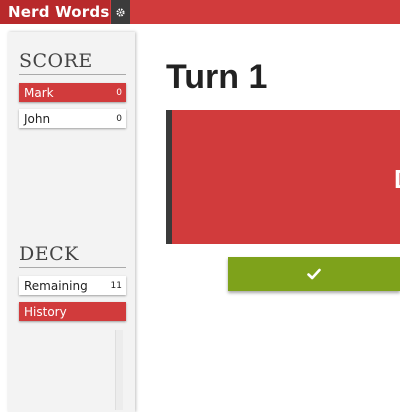 This screenshot has width=400, height=412. What do you see at coordinates (397, 179) in the screenshot?
I see `current-word: D` at bounding box center [397, 179].